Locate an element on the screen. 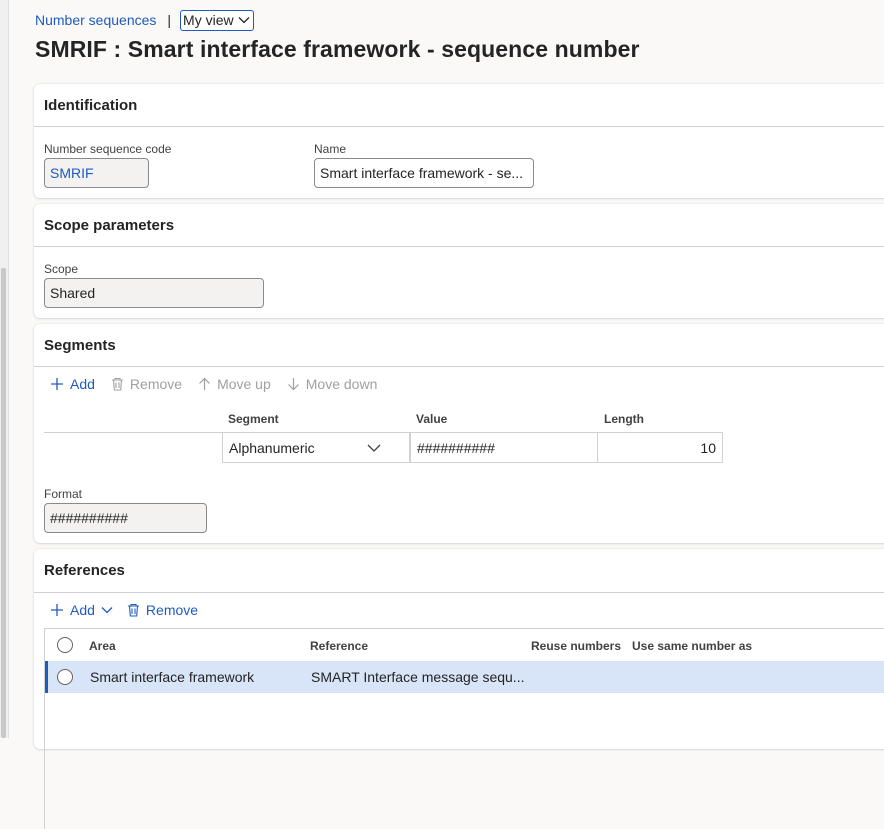 Image resolution: width=884 pixels, height=829 pixels. area-cell: Smart interface framework is located at coordinates (172, 677).